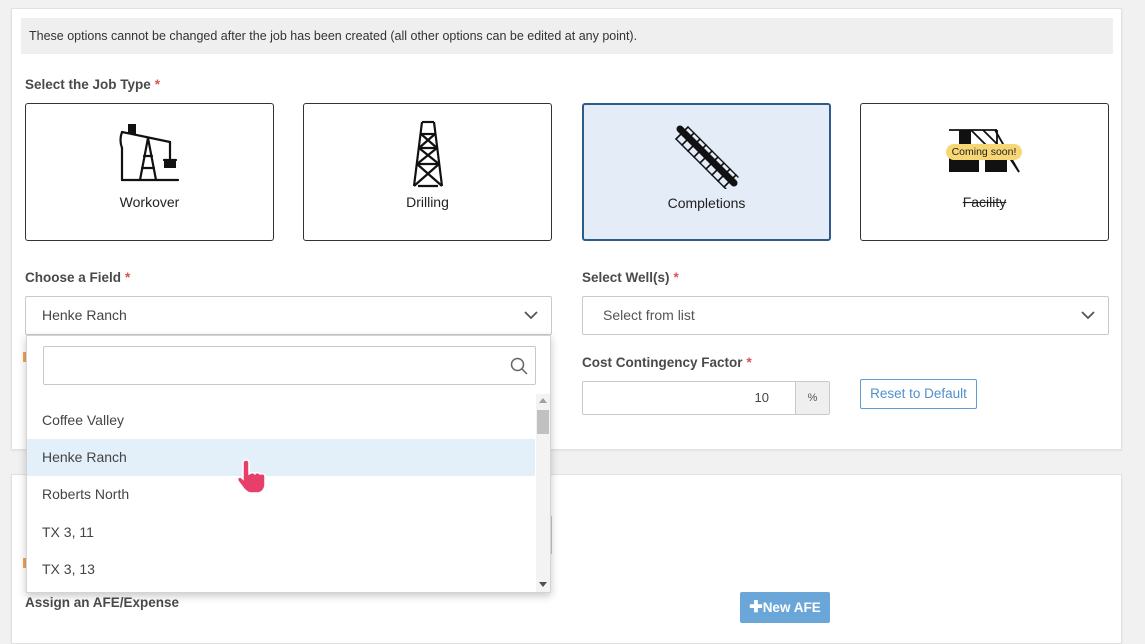 The height and width of the screenshot is (644, 1145). Describe the element at coordinates (689, 398) in the screenshot. I see `contingency-input: 10` at that location.